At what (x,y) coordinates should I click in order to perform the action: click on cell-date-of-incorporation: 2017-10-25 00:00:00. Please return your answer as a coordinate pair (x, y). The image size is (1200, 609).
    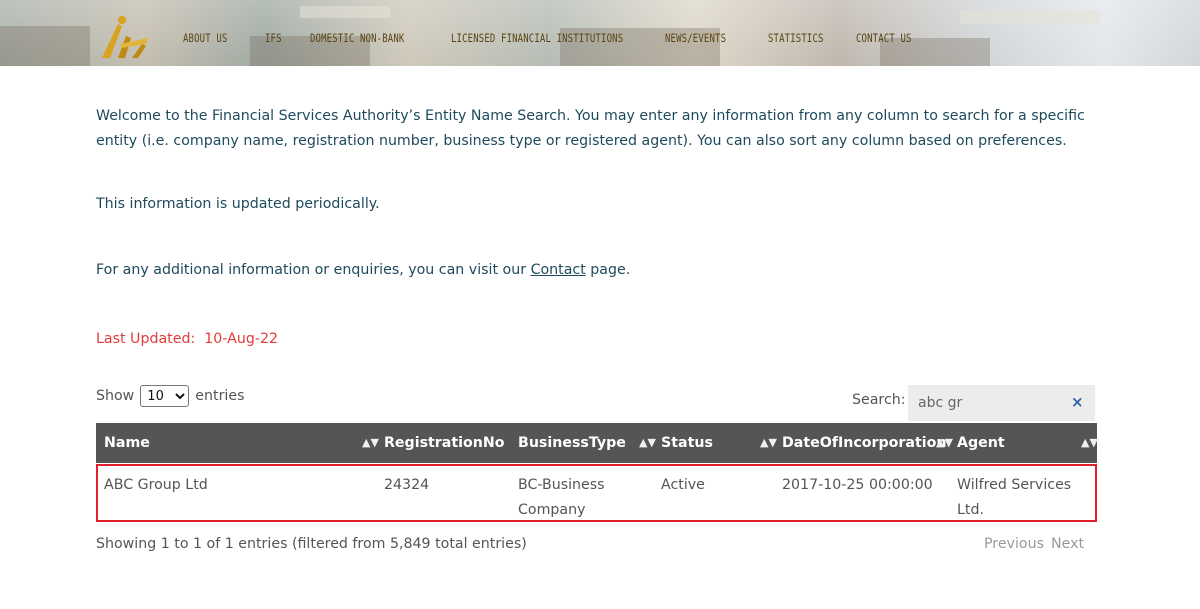
    Looking at the image, I should click on (857, 485).